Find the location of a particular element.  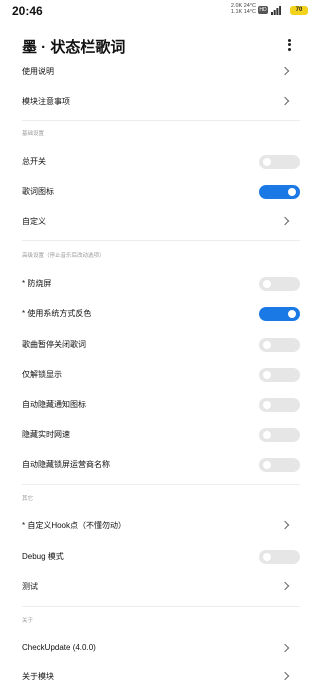

anti-burn-toggle is located at coordinates (279, 284).